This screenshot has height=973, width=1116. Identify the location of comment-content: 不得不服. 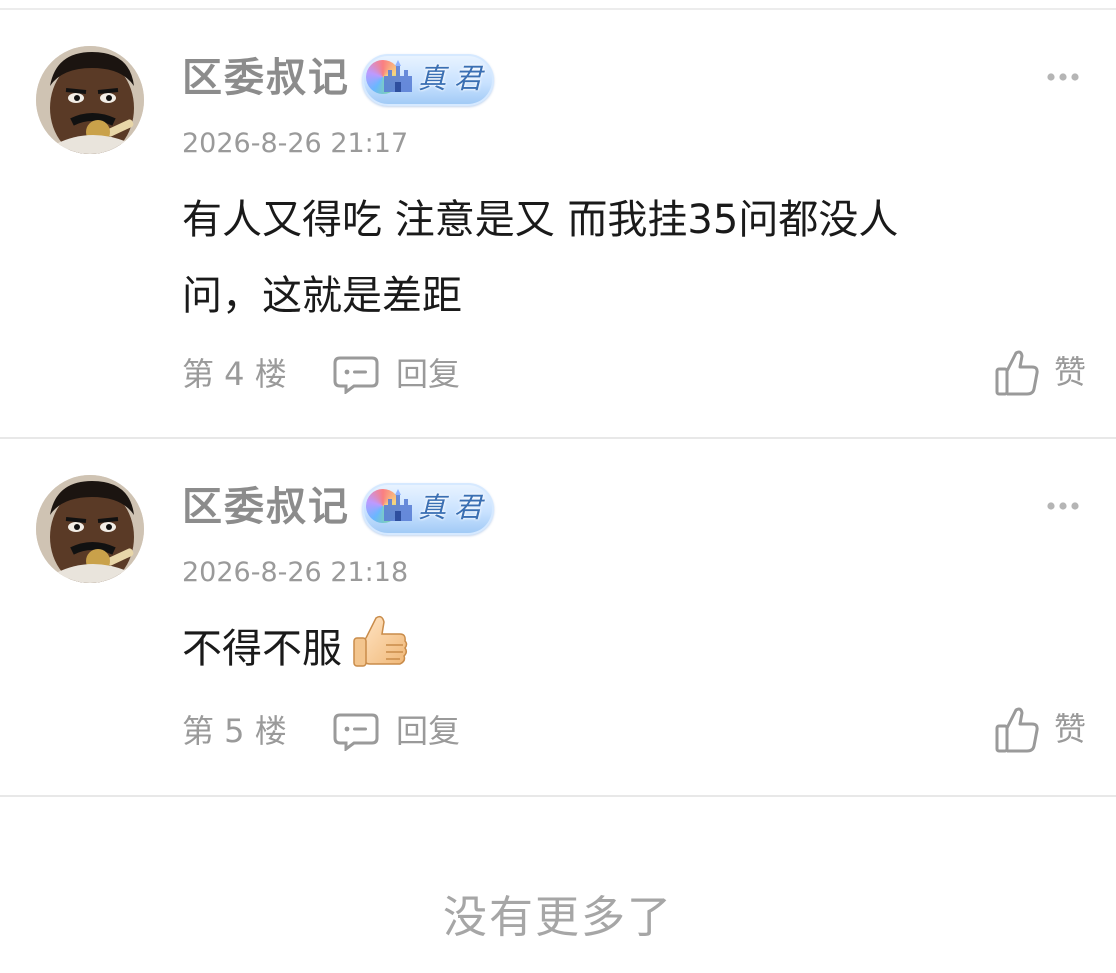
(622, 649).